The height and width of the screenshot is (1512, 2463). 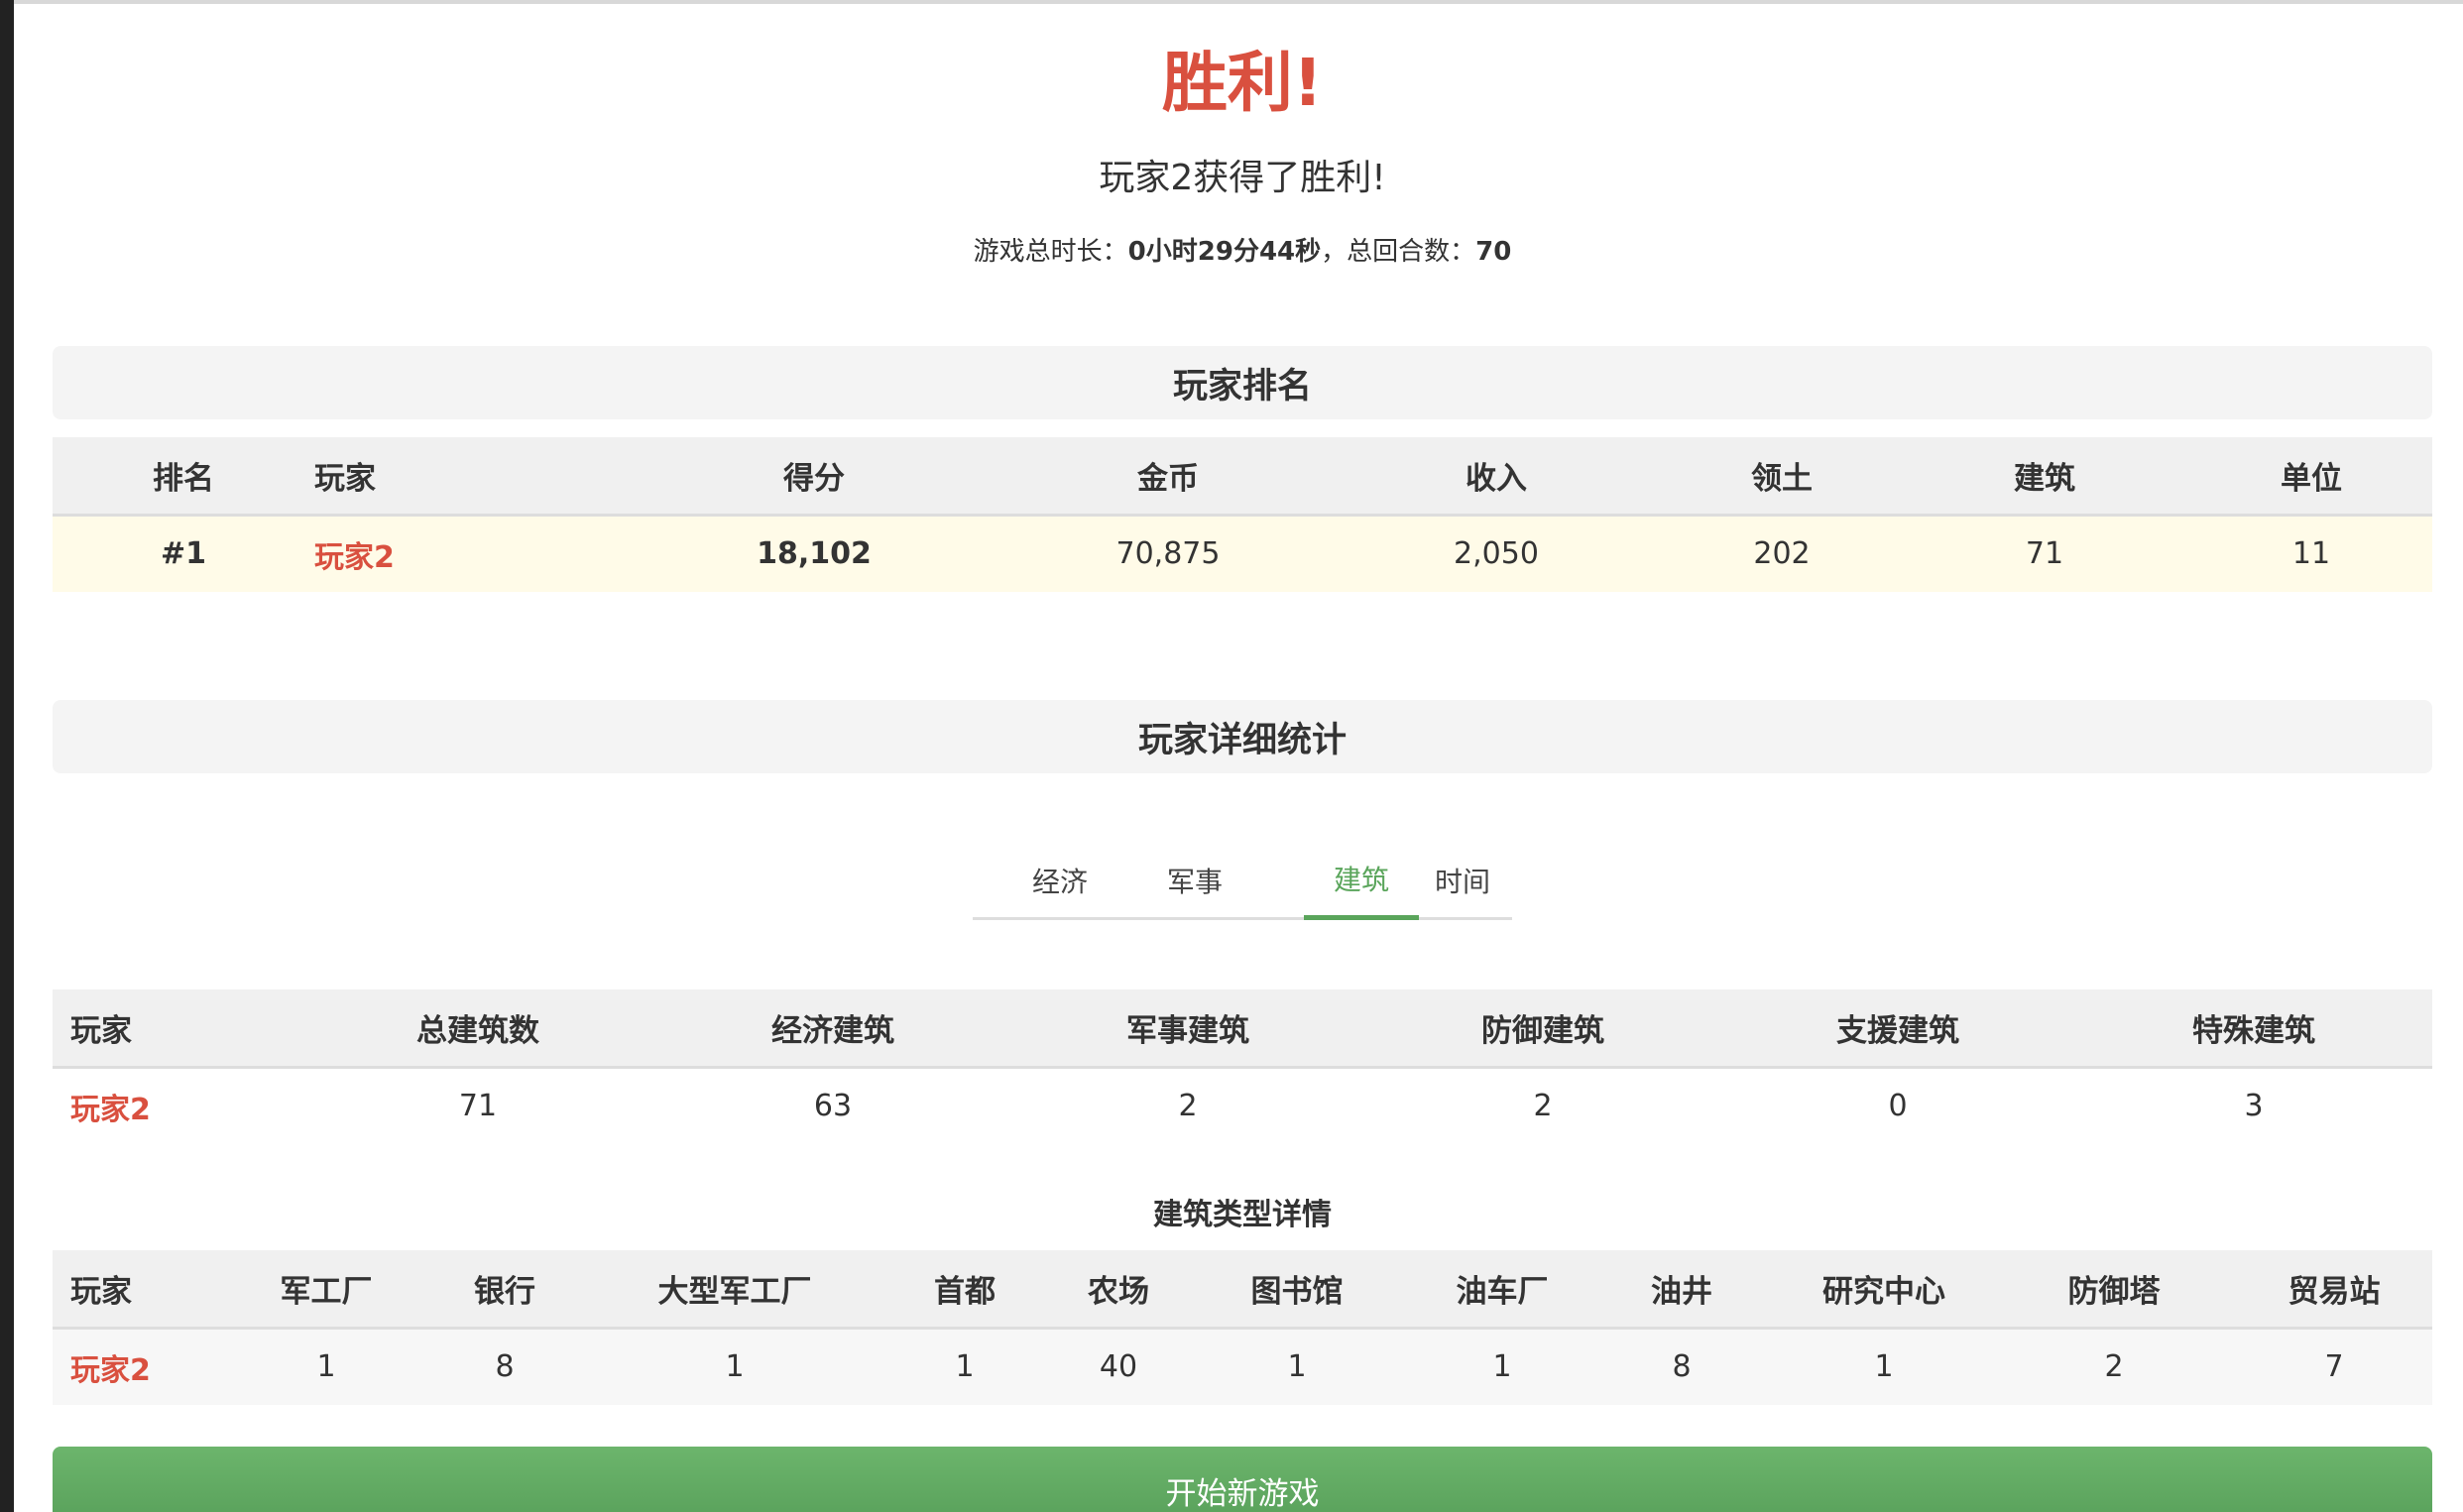 I want to click on research-center-cell: 1, so click(x=1884, y=1366).